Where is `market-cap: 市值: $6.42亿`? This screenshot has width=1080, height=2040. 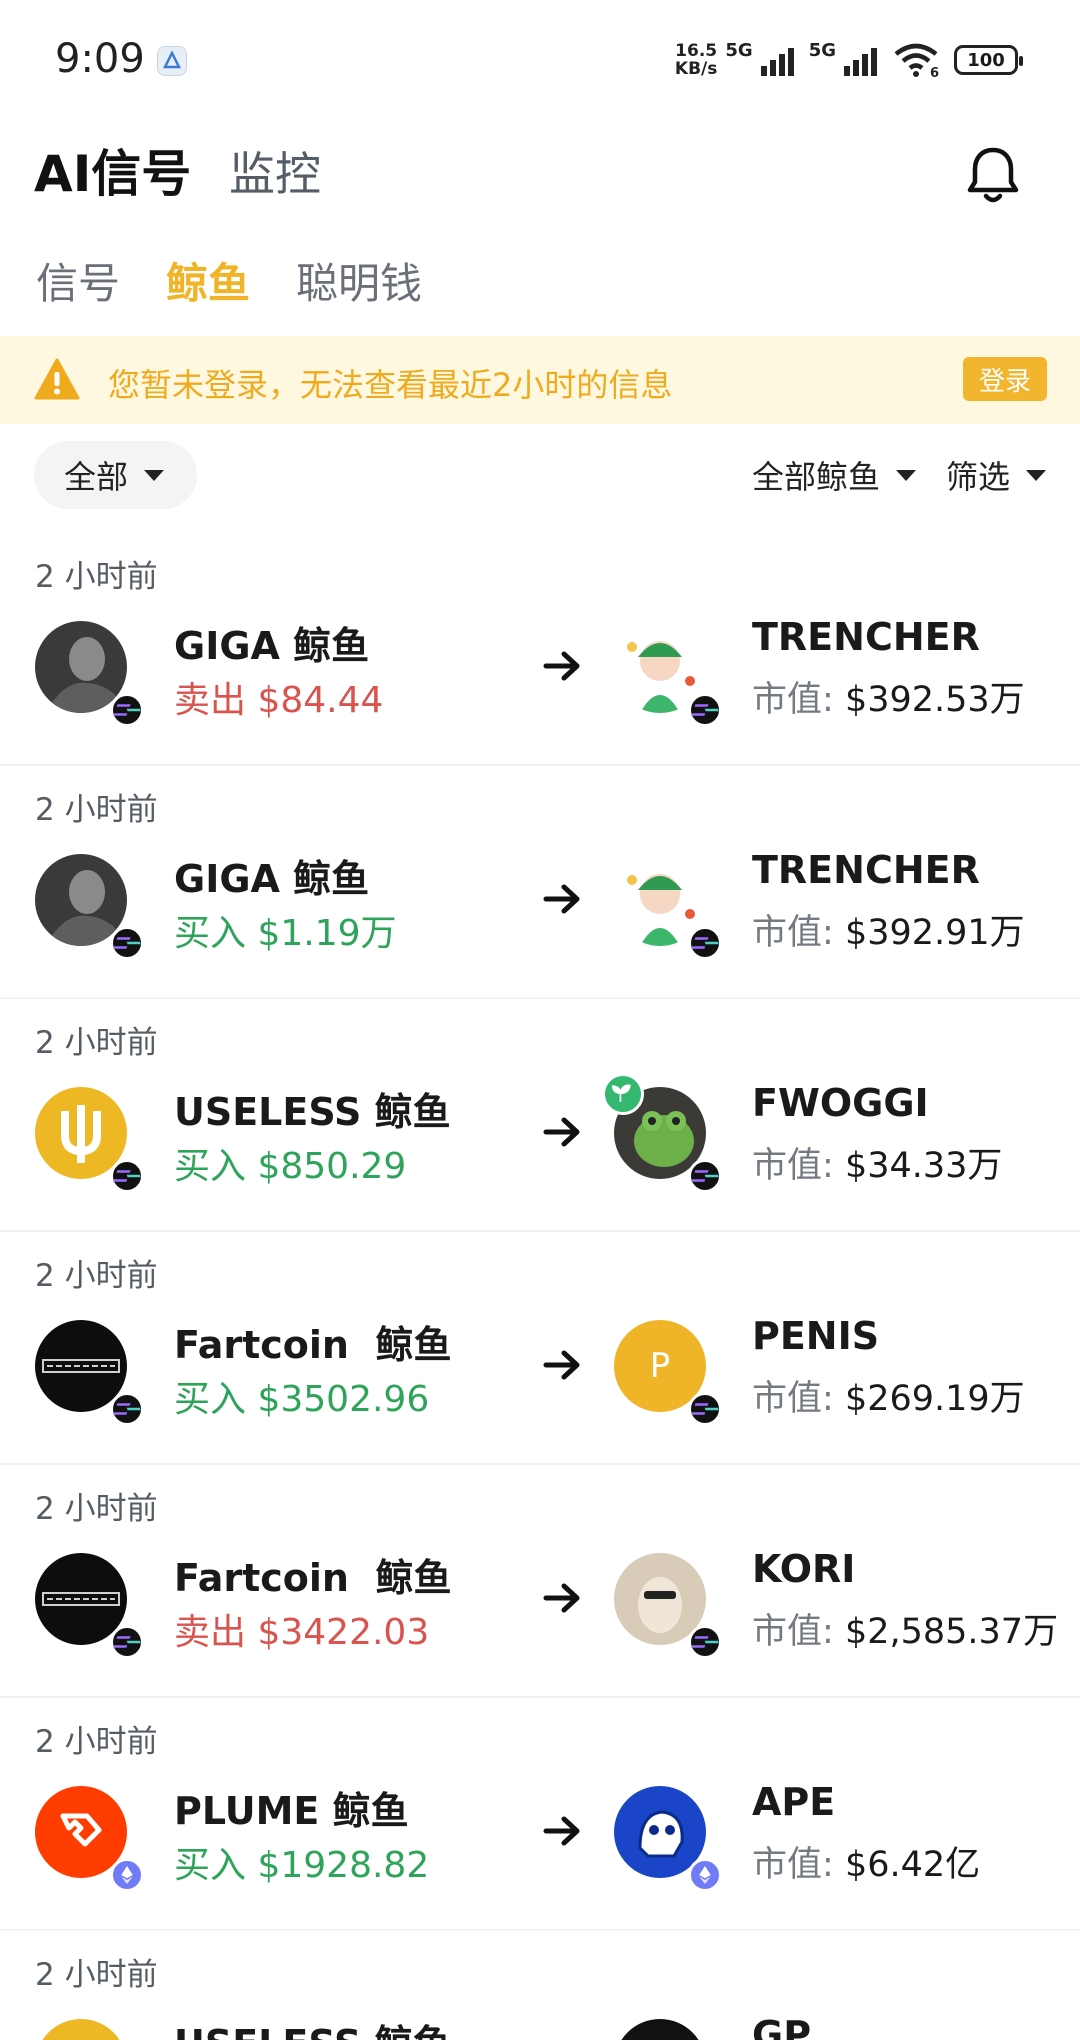
market-cap: 市值: $6.42亿 is located at coordinates (866, 1865).